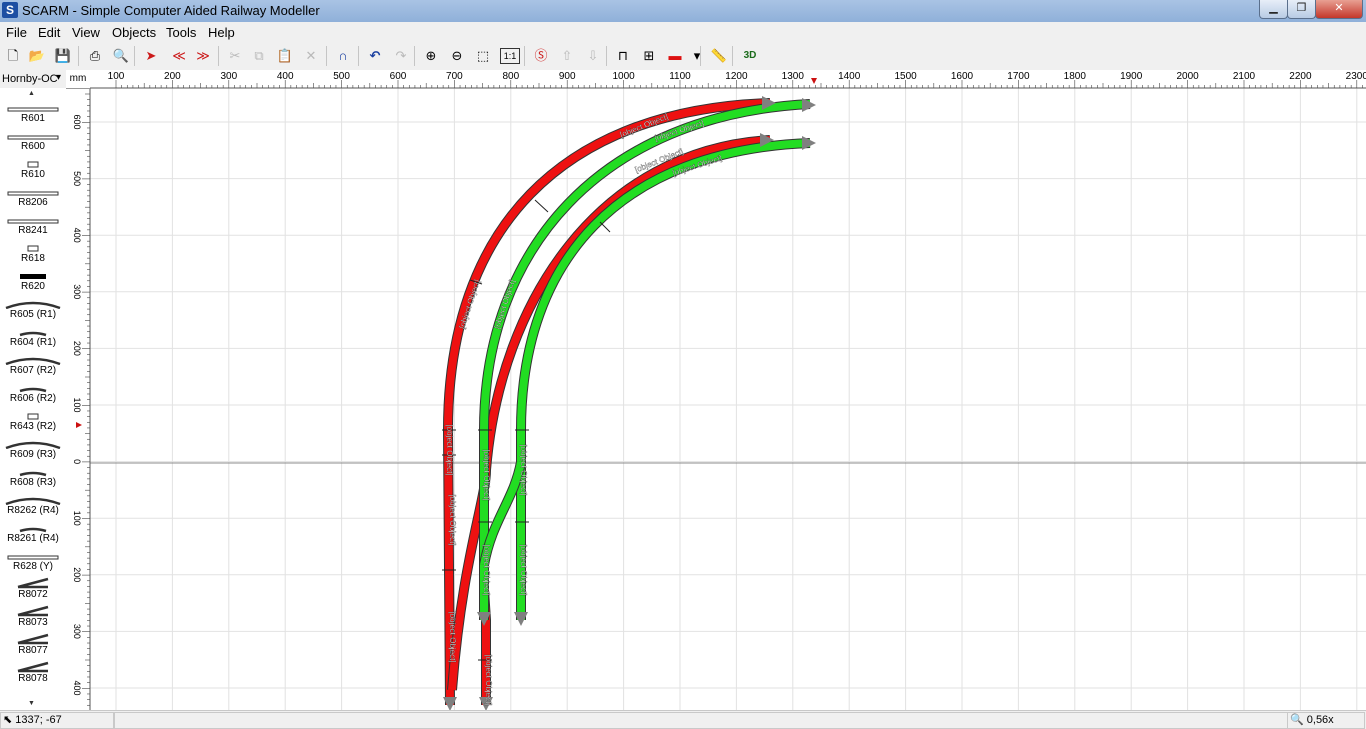 This screenshot has height=729, width=1366. Describe the element at coordinates (33, 650) in the screenshot. I see `library-item-label: R8077` at that location.